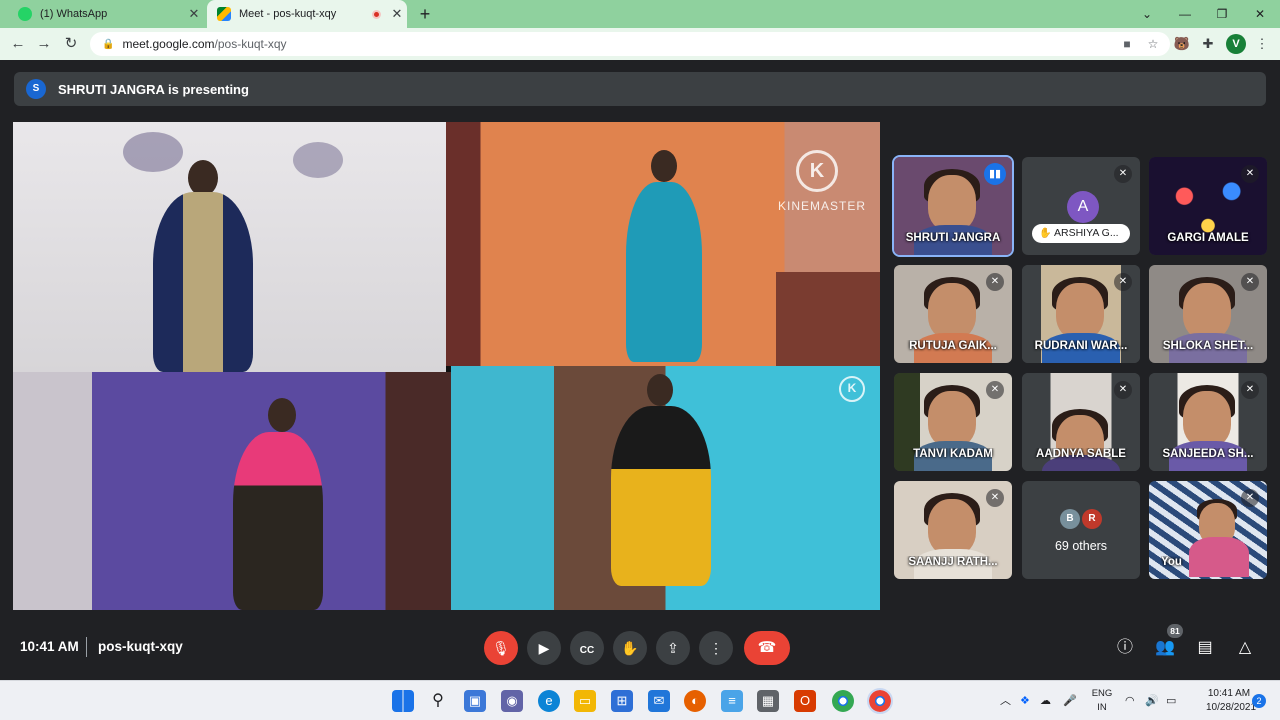 The image size is (1280, 720). What do you see at coordinates (1182, 44) in the screenshot?
I see `extension-icon: 🐻` at bounding box center [1182, 44].